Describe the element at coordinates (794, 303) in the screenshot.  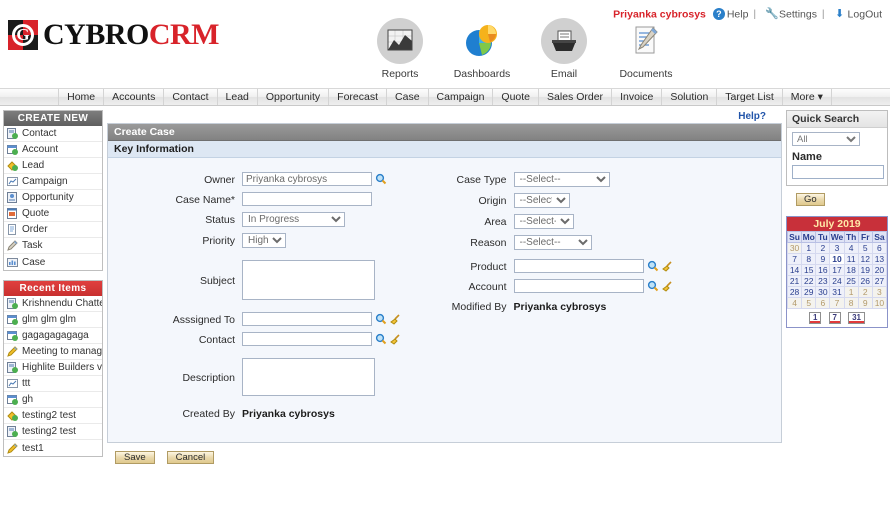
I see `calendar-day: 4` at that location.